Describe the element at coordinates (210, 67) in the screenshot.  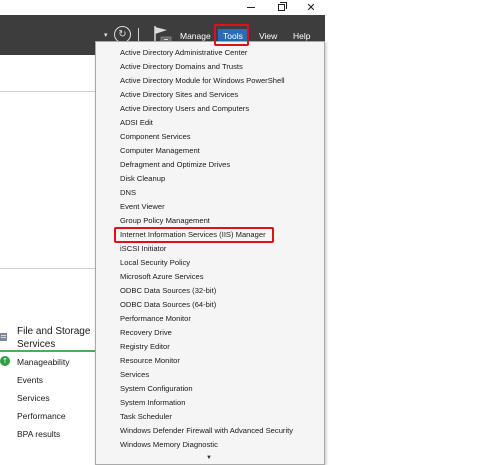
I see `tools-menu-item-active-directory-domains-and-trusts: Active Directory Domains and Trusts` at that location.